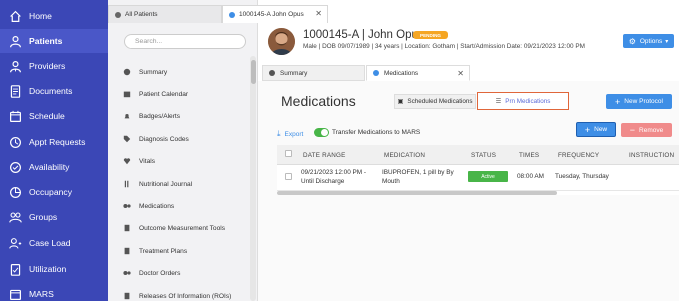 This screenshot has width=679, height=301. What do you see at coordinates (294, 134) in the screenshot?
I see `export-label: Export` at bounding box center [294, 134].